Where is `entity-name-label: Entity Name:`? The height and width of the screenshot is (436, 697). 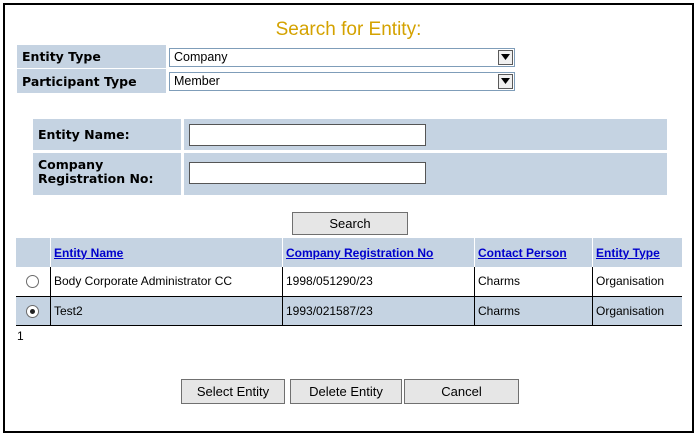 entity-name-label: Entity Name: is located at coordinates (84, 134).